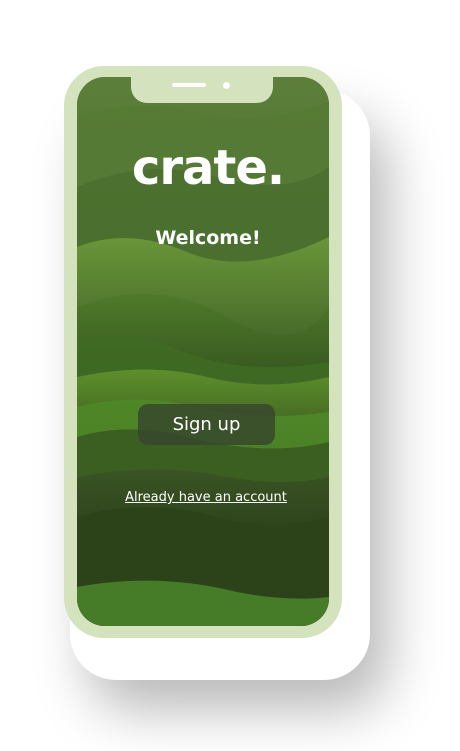 This screenshot has height=751, width=460. I want to click on camera-icon, so click(226, 85).